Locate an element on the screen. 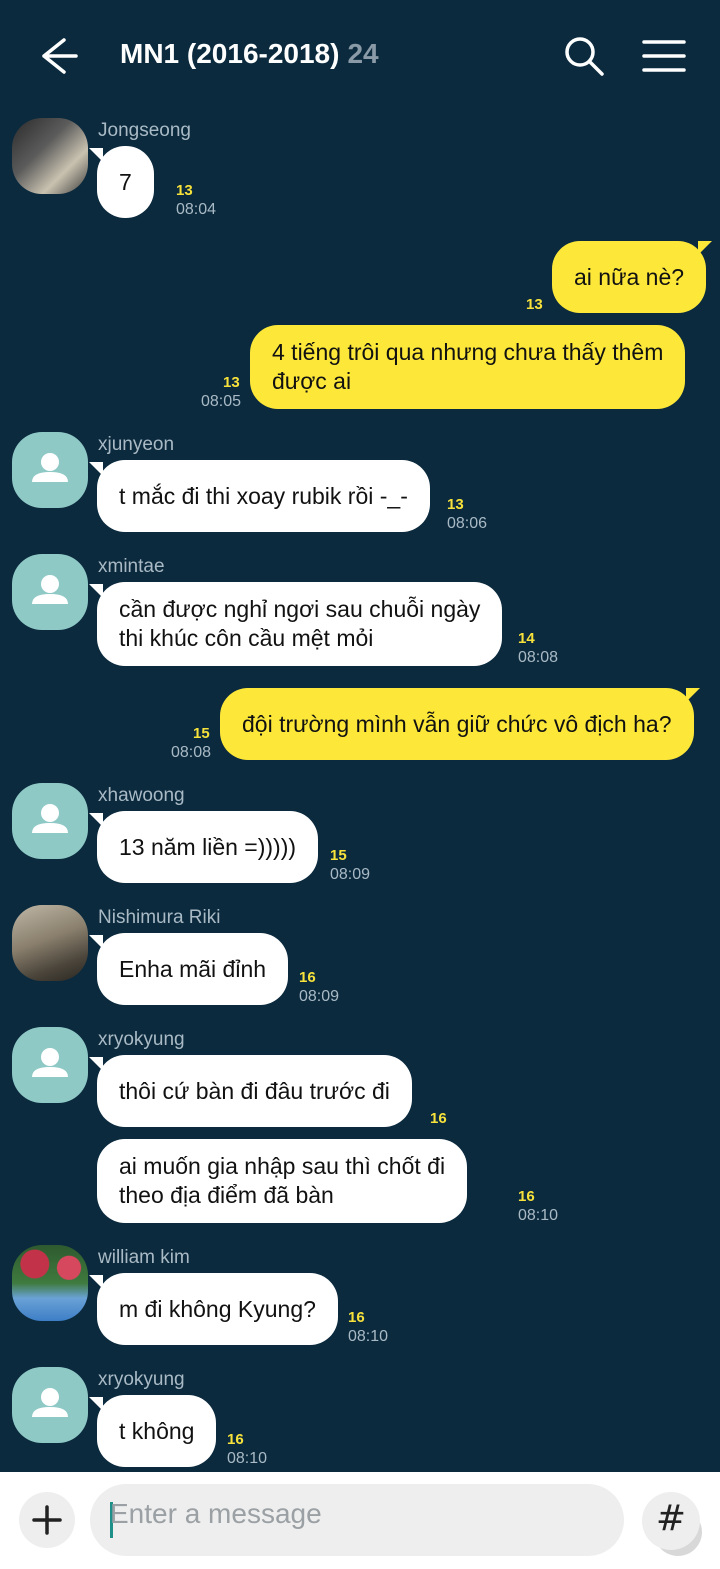 This screenshot has height=1569, width=720. arrow-left-icon is located at coordinates (60, 56).